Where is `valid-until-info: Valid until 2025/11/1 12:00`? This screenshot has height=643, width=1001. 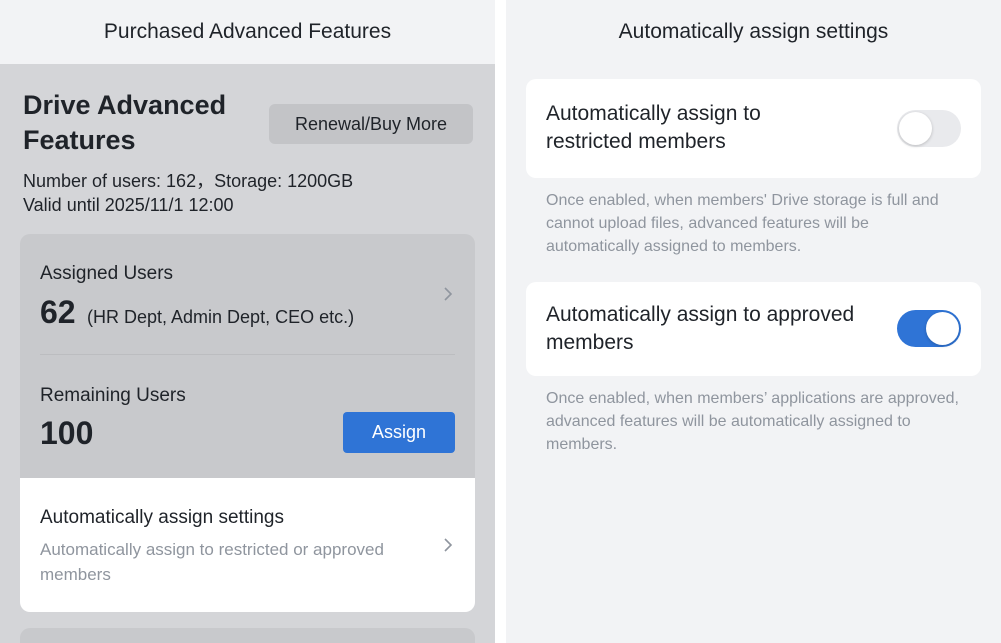
valid-until-info: Valid until 2025/11/1 12:00 is located at coordinates (128, 205).